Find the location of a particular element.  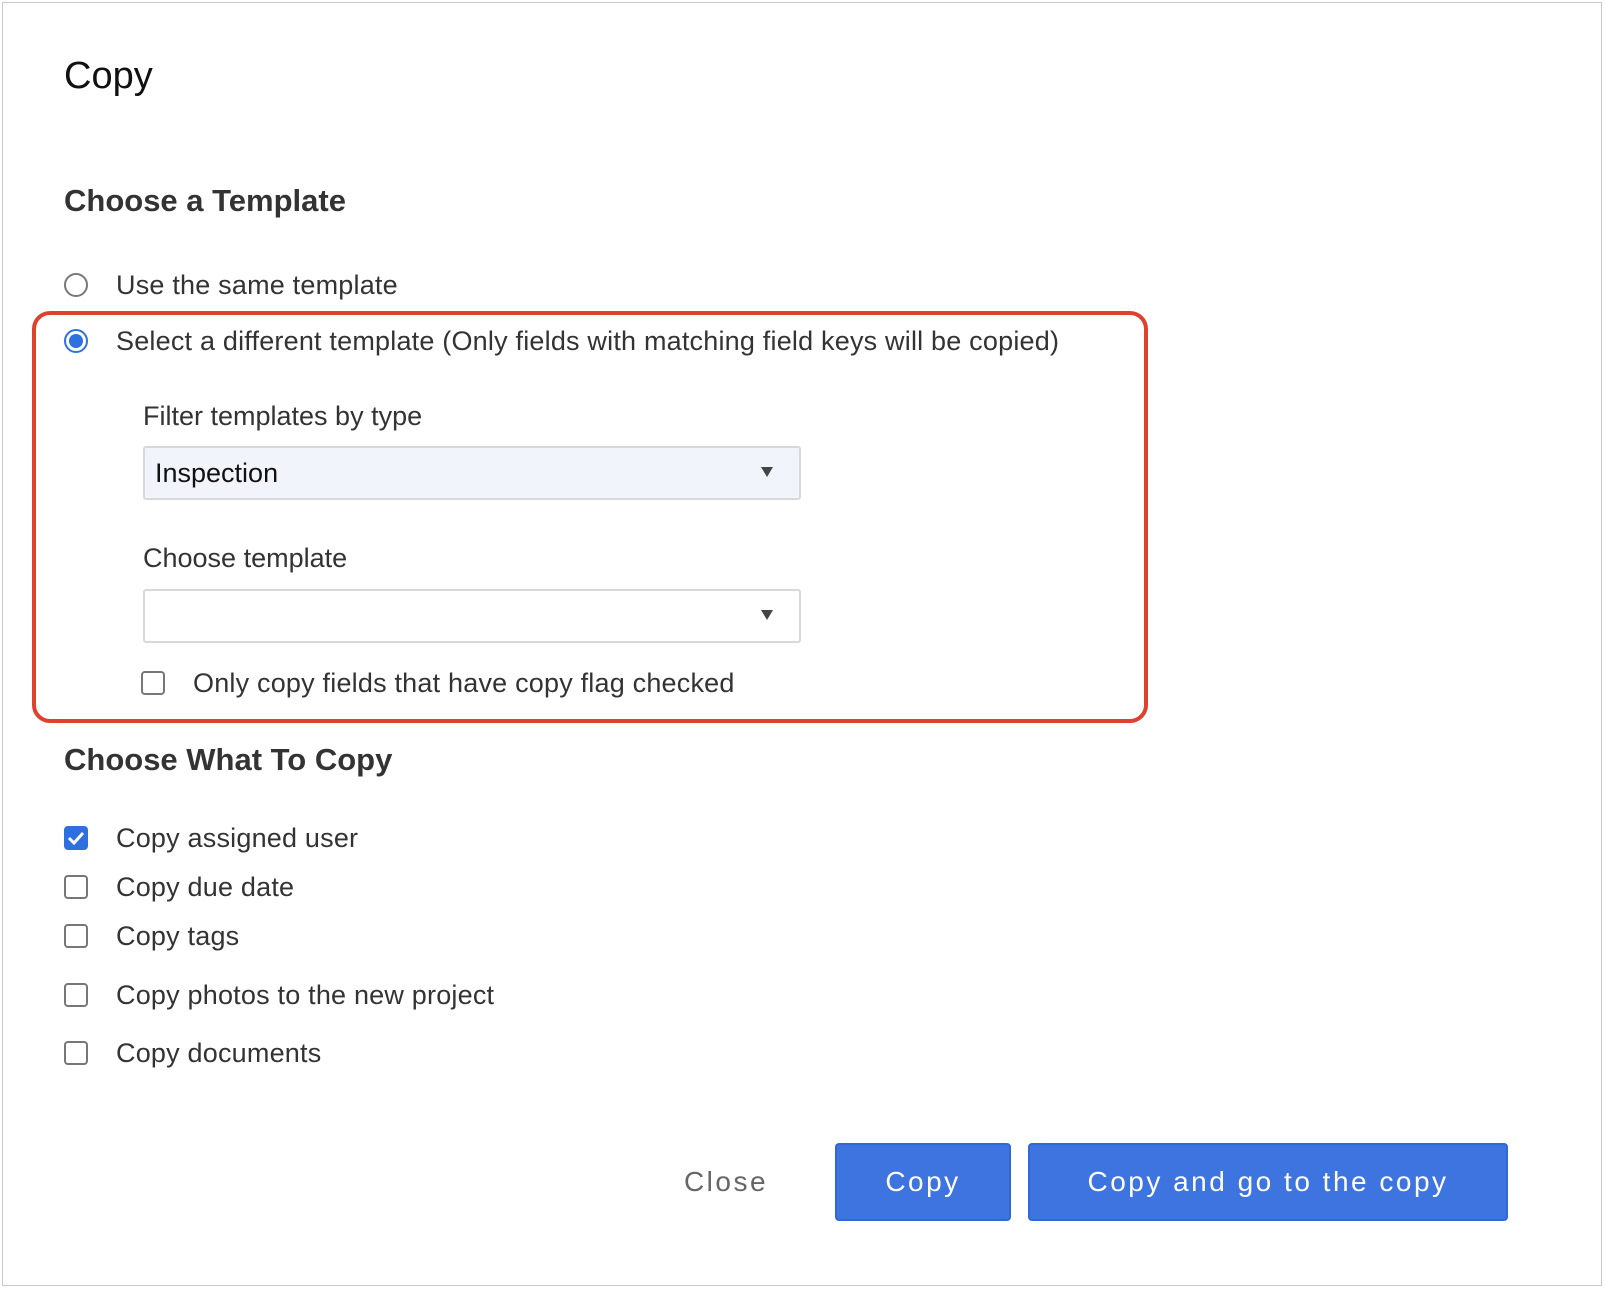

choose-template-select is located at coordinates (472, 616).